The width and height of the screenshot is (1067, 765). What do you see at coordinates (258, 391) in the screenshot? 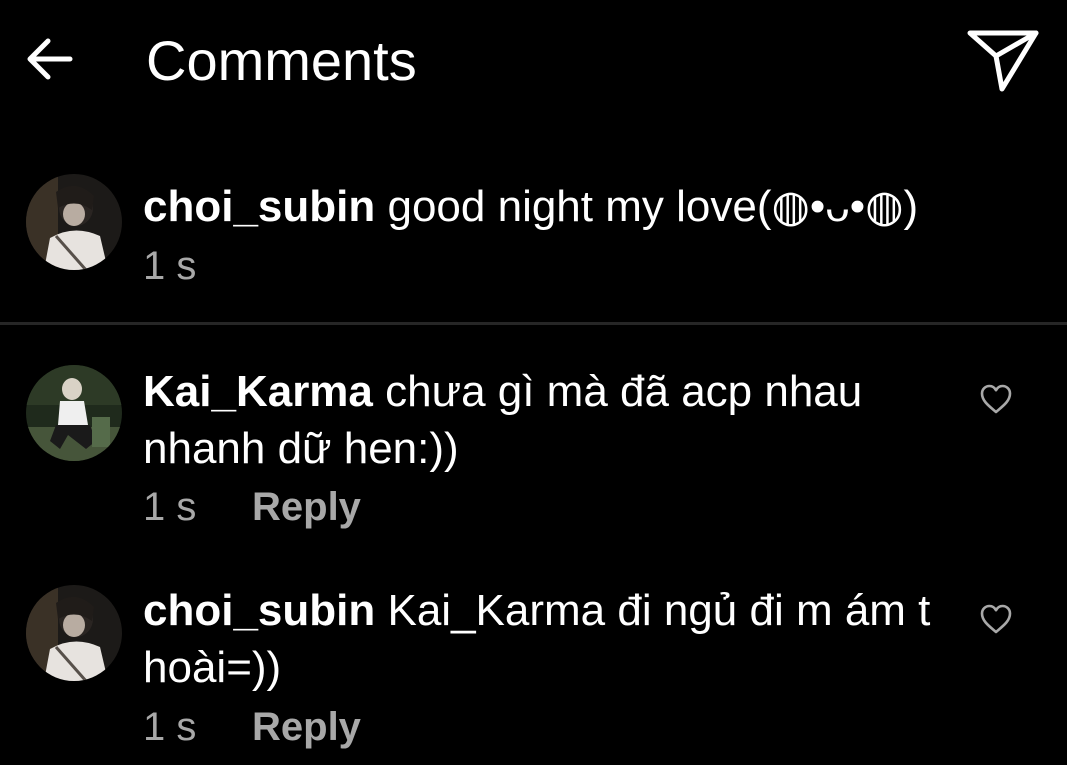
I see `comment-username: Kai_Karma` at bounding box center [258, 391].